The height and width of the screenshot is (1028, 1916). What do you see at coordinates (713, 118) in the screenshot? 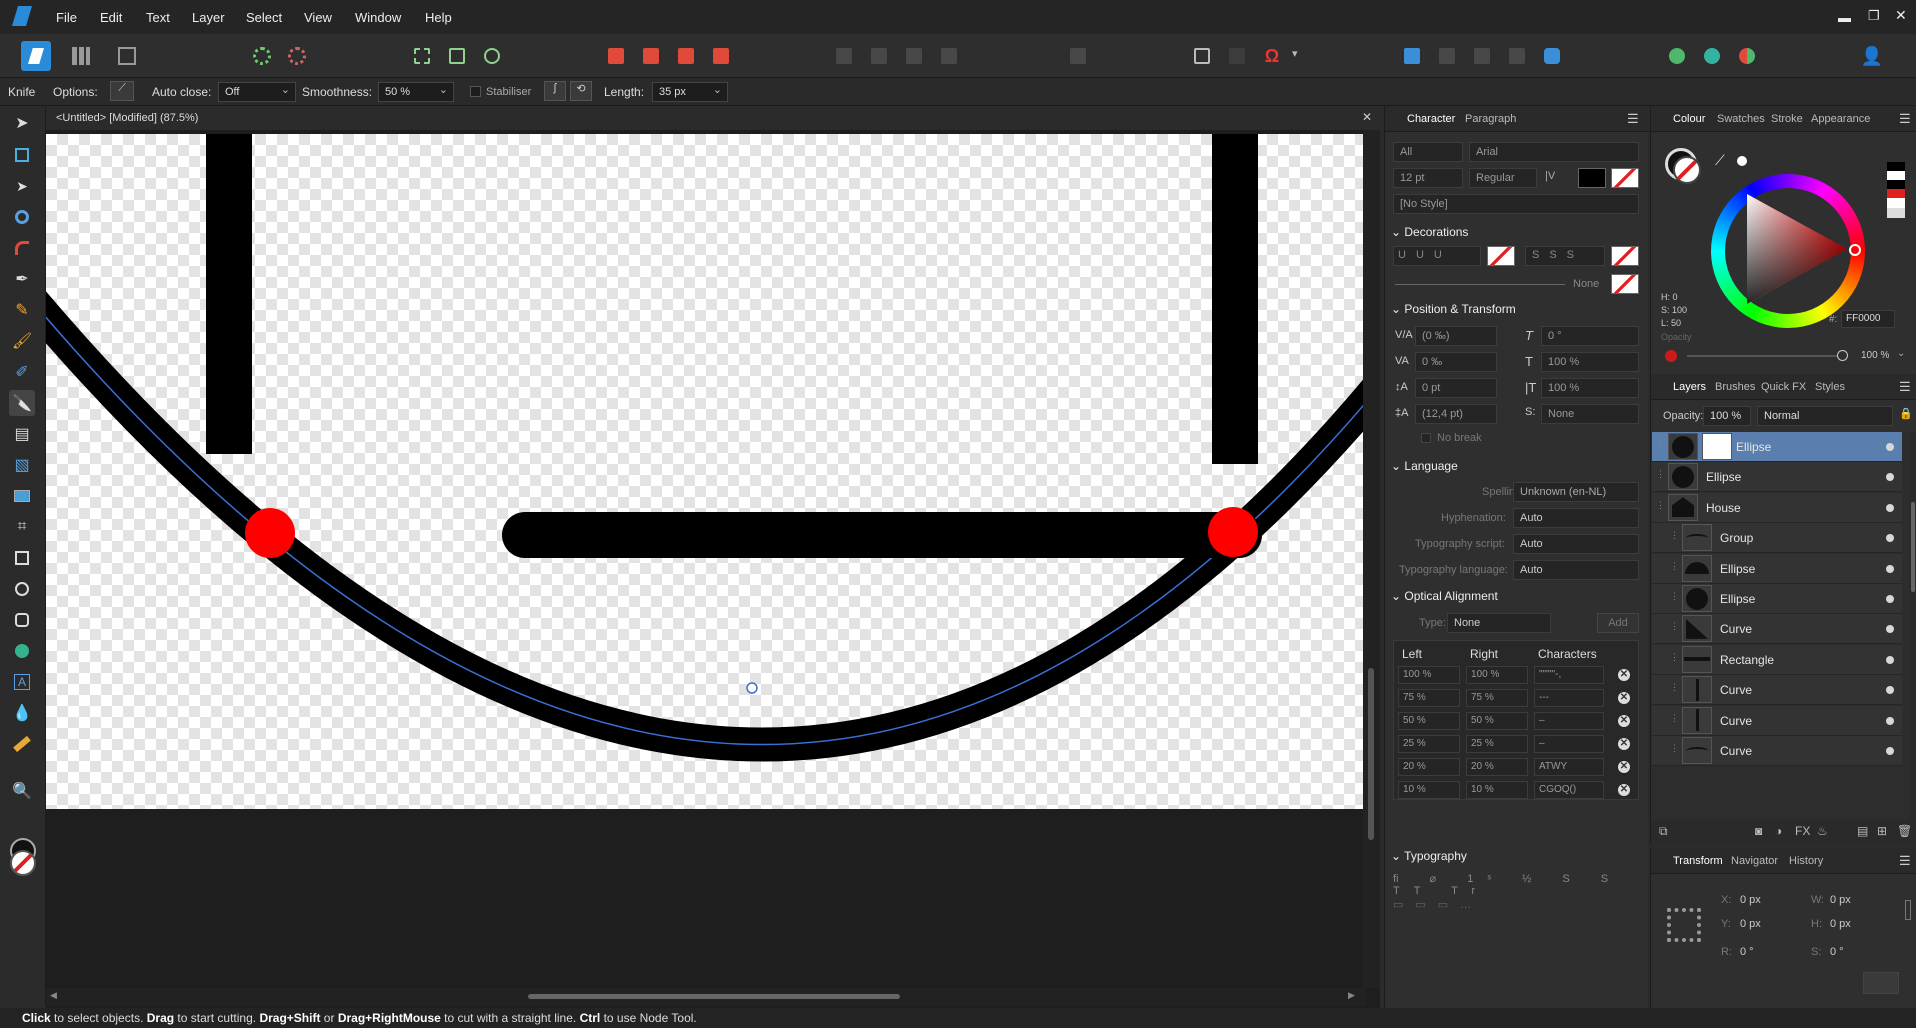
I see `document-tab: <Untitled> [Modified] (87.5%) ✕` at bounding box center [713, 118].